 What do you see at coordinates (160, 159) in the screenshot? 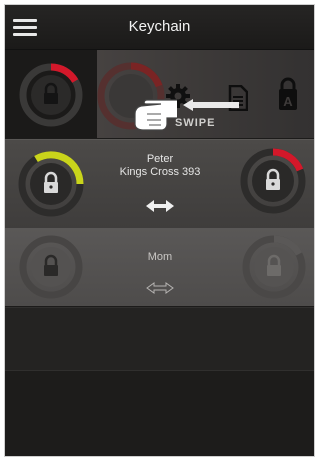
I see `key-name: Peter` at bounding box center [160, 159].